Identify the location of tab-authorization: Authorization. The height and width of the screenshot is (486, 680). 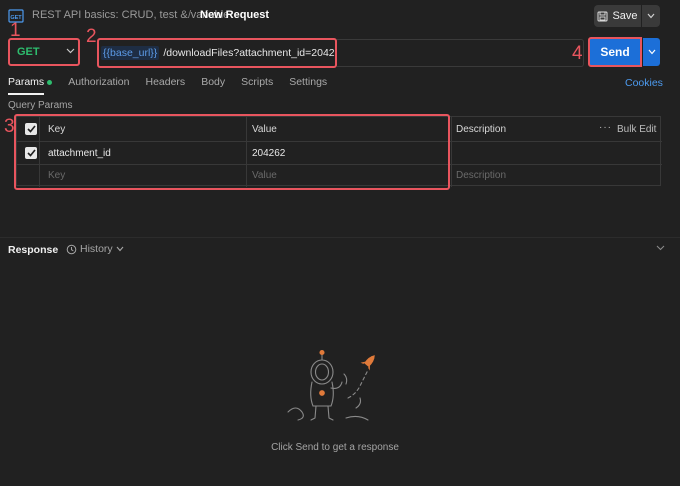
(98, 84).